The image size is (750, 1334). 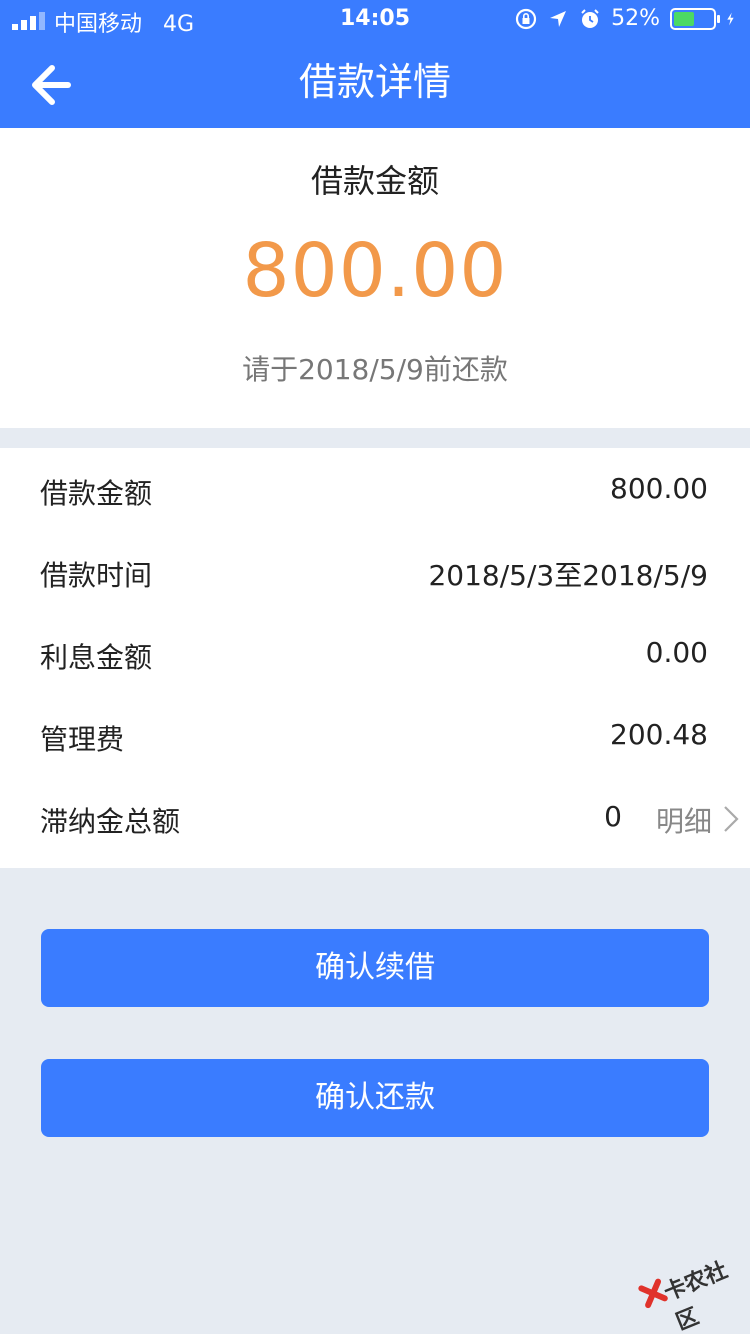 What do you see at coordinates (96, 657) in the screenshot?
I see `detail-label: 利息金额` at bounding box center [96, 657].